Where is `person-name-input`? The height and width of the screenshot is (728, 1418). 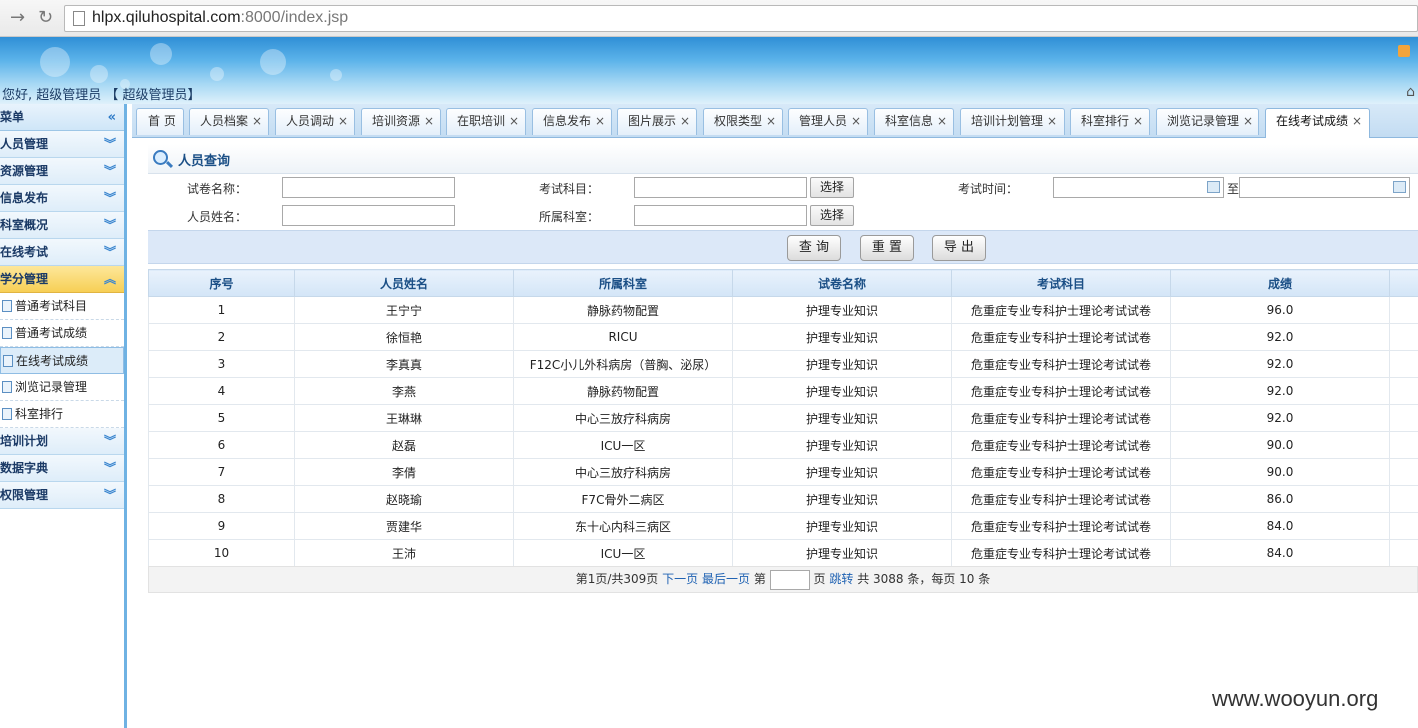 person-name-input is located at coordinates (368, 215).